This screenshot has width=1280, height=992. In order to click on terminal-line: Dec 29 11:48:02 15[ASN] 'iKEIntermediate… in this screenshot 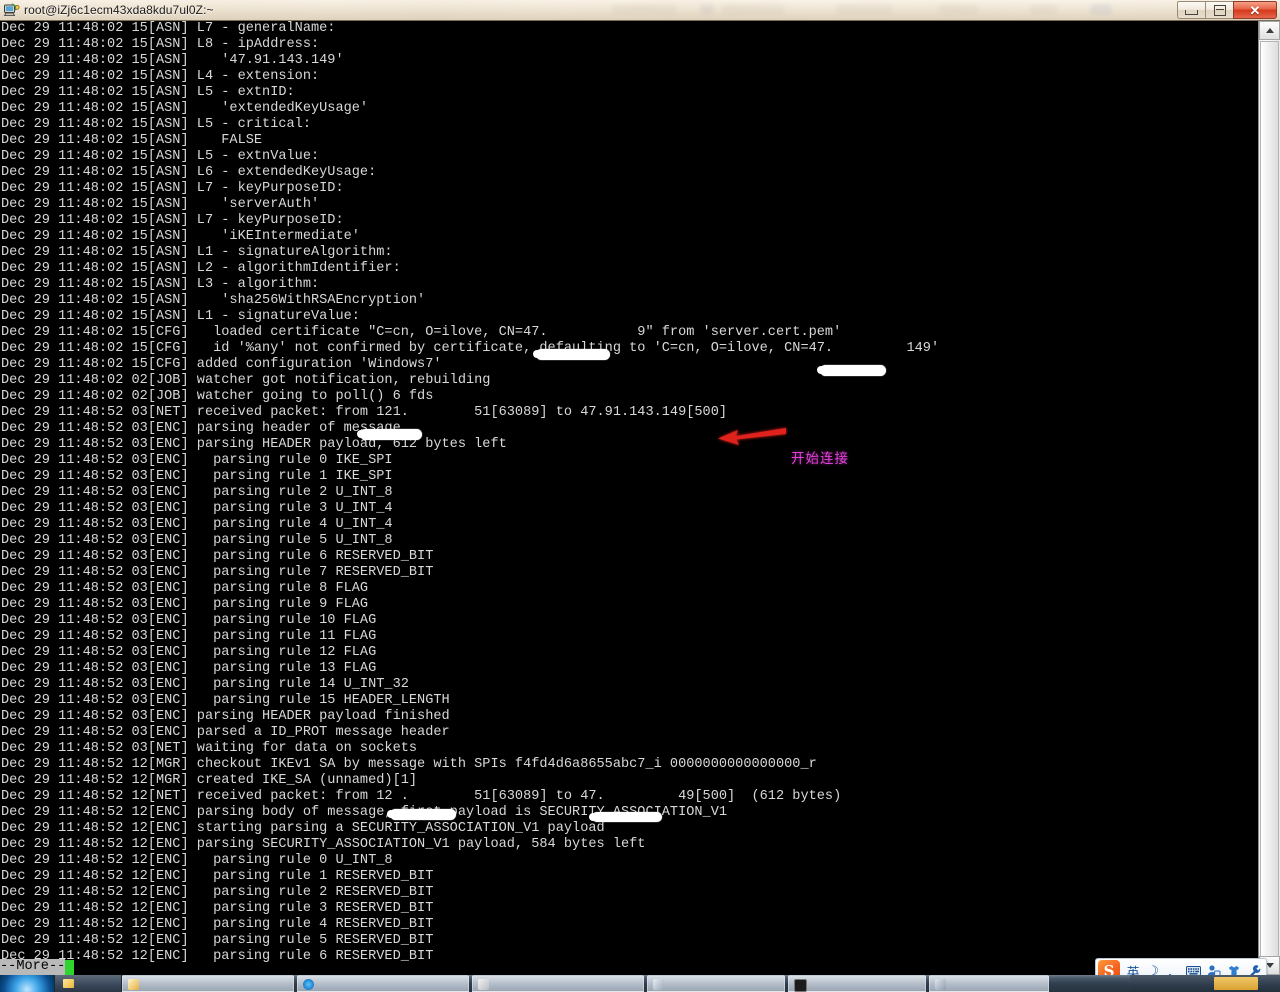, I will do `click(180, 236)`.